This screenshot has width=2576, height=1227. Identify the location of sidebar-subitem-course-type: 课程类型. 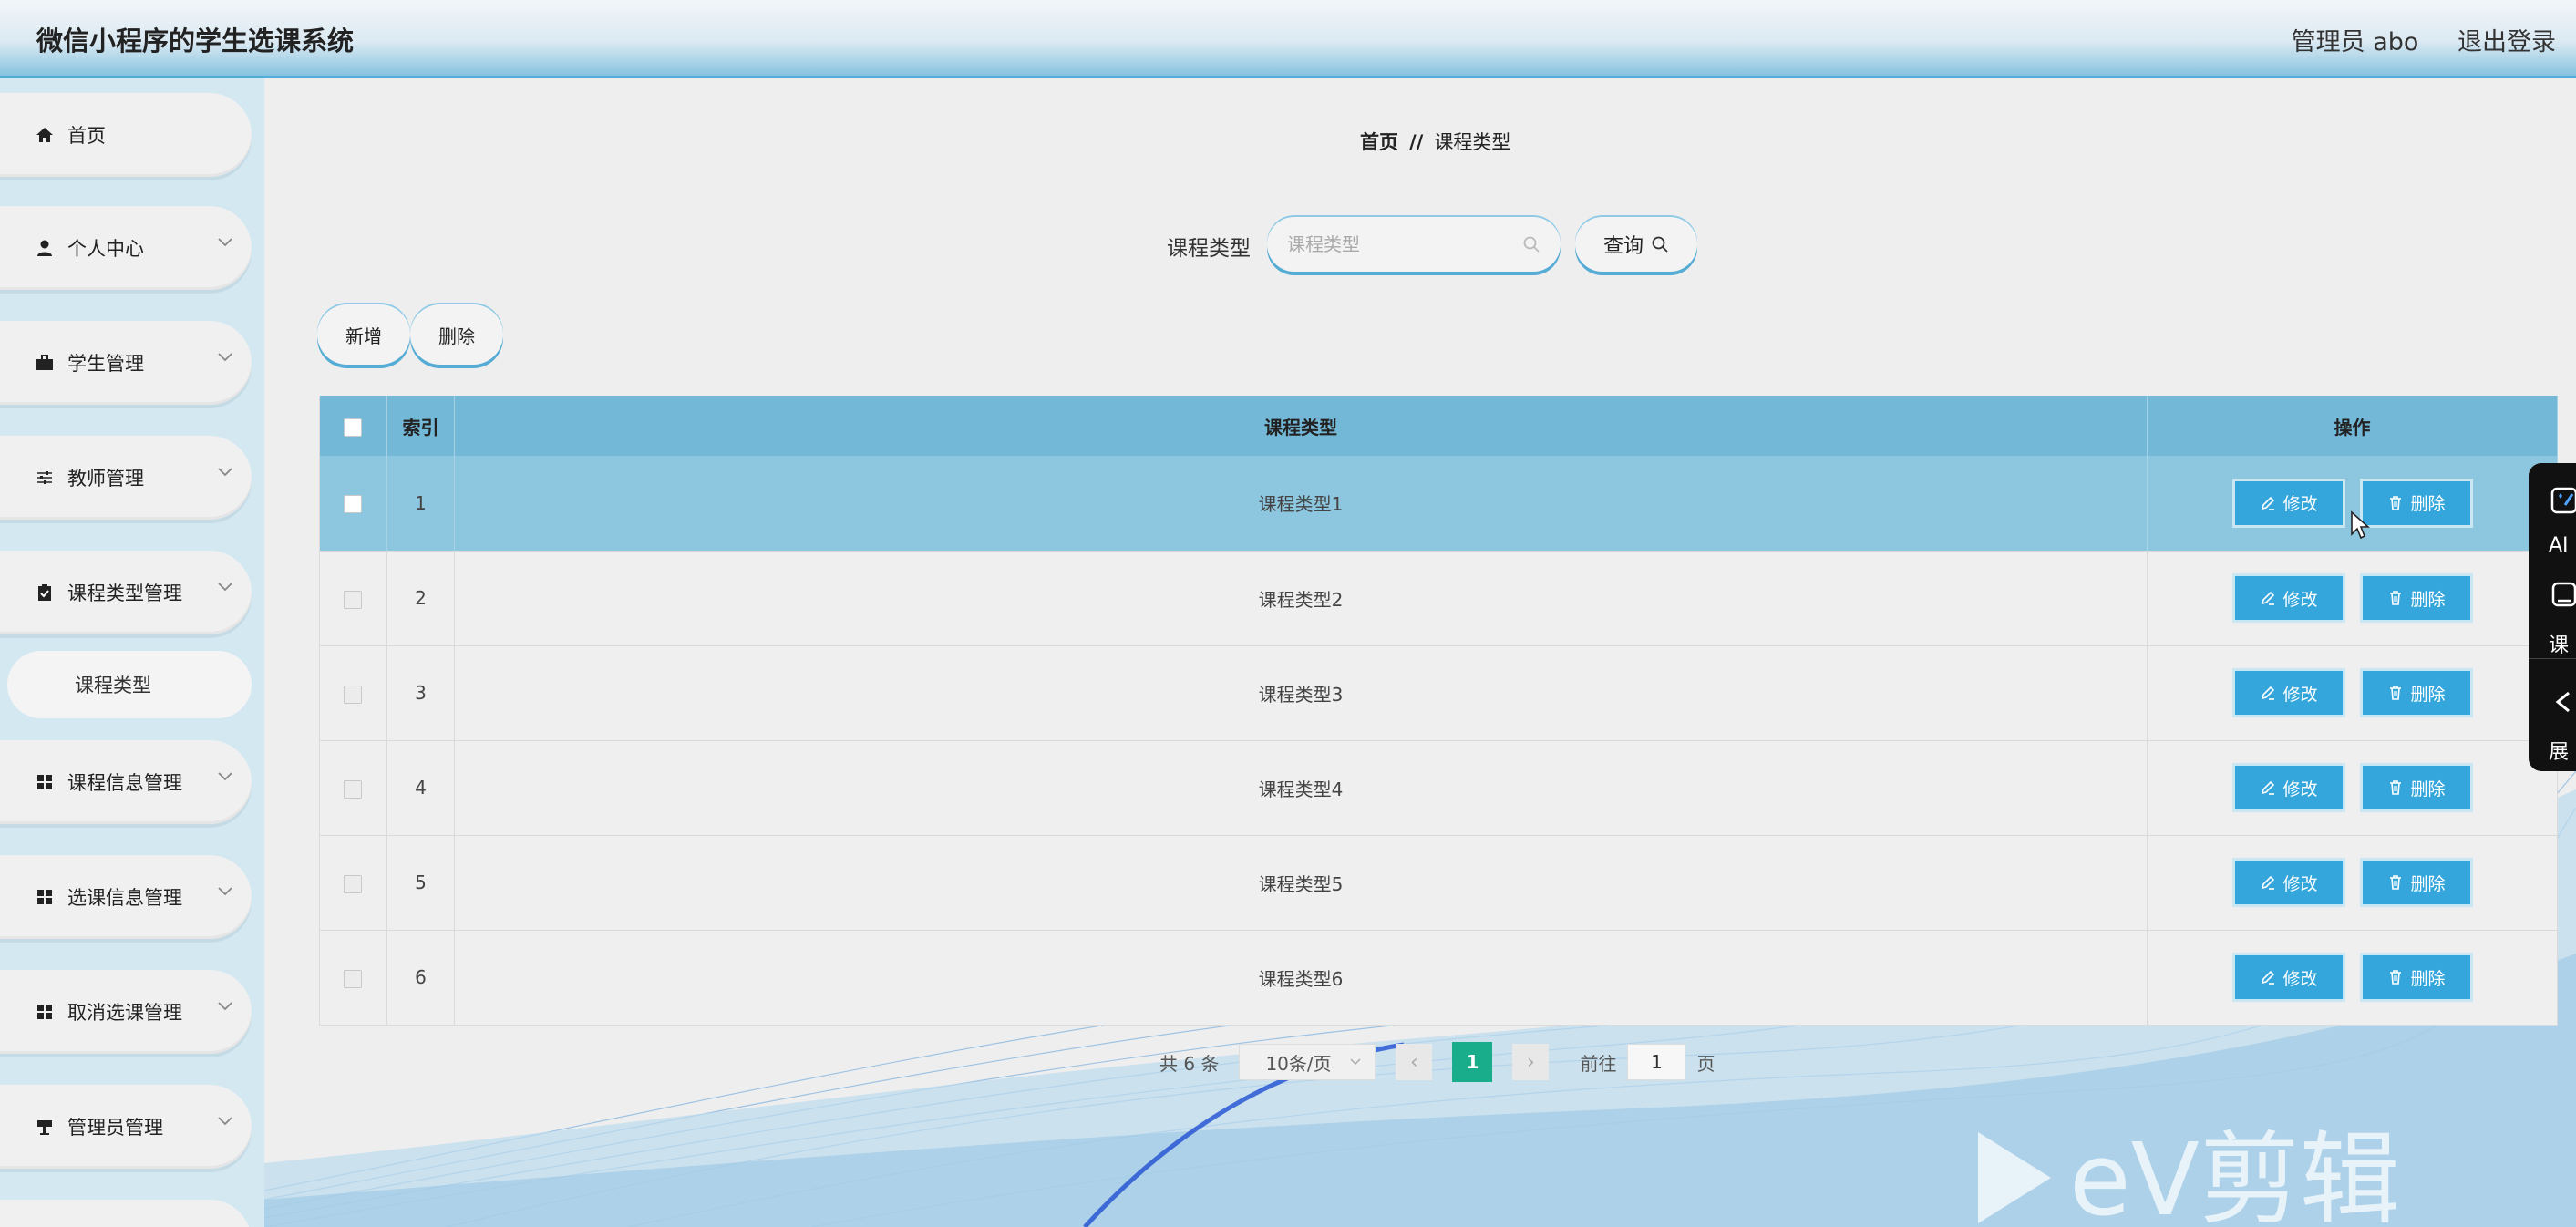
(129, 684).